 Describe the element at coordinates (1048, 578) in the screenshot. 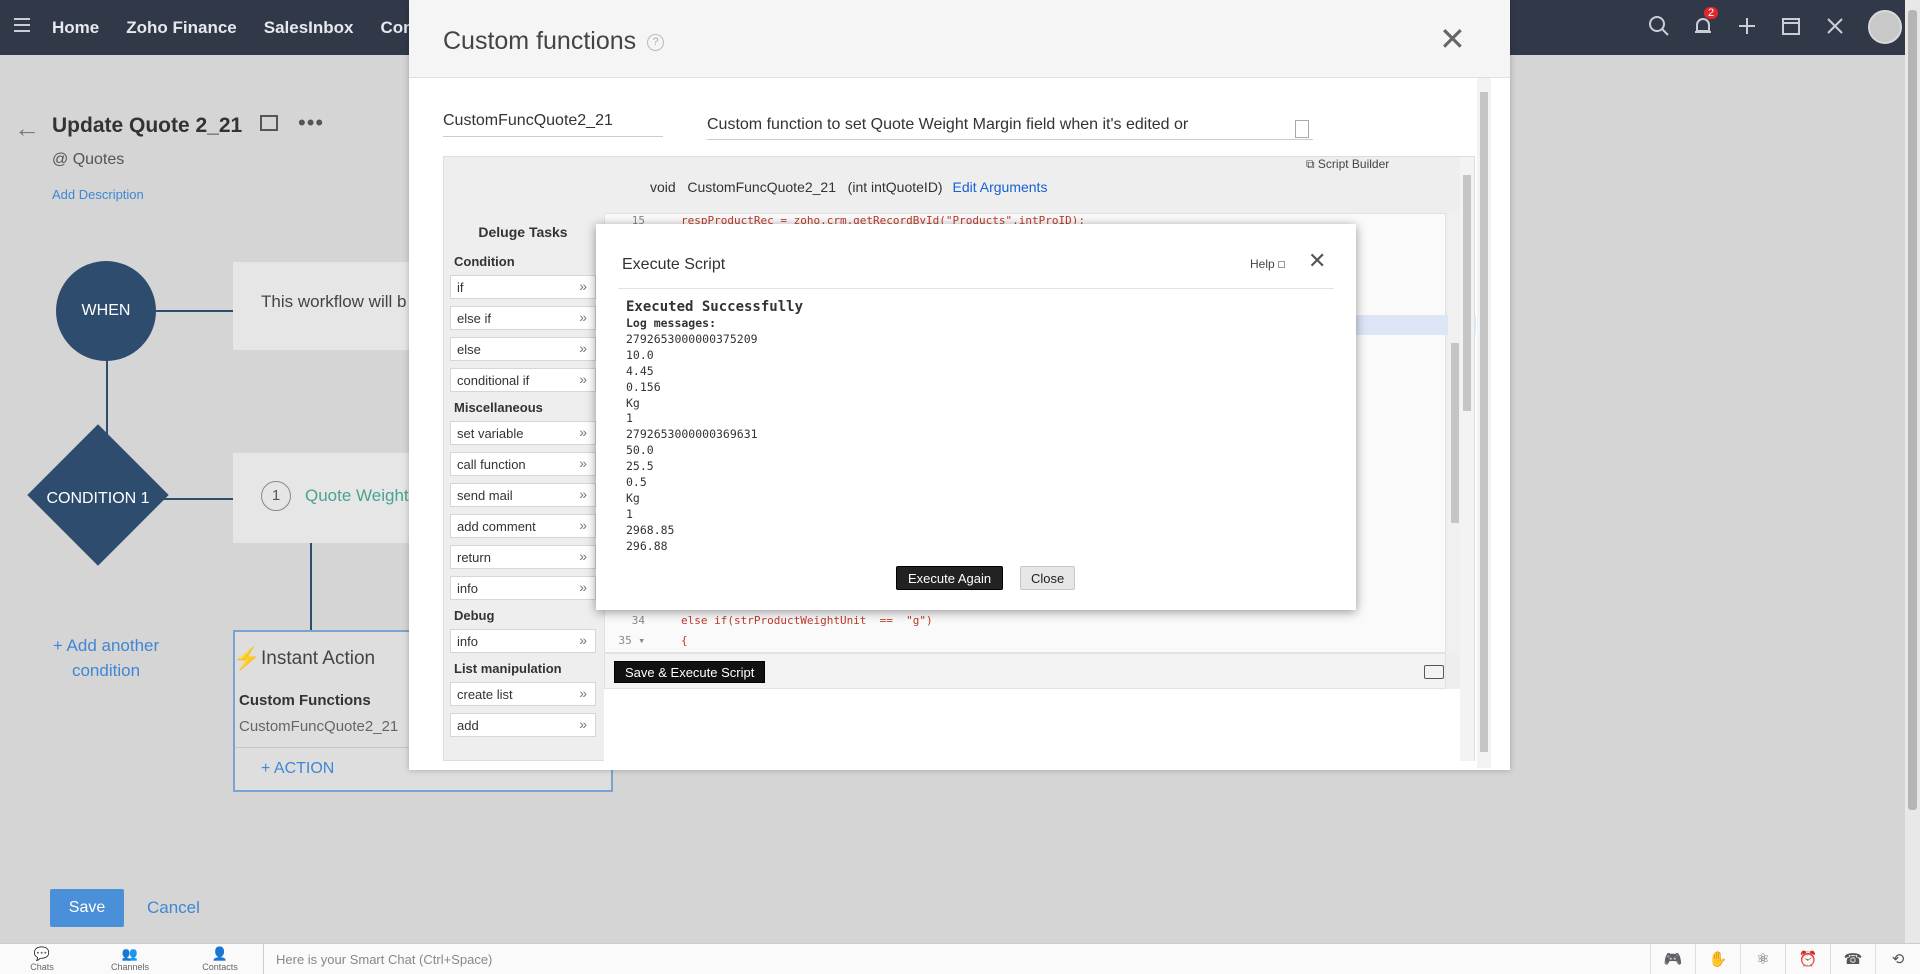

I see `close-button: Close` at that location.